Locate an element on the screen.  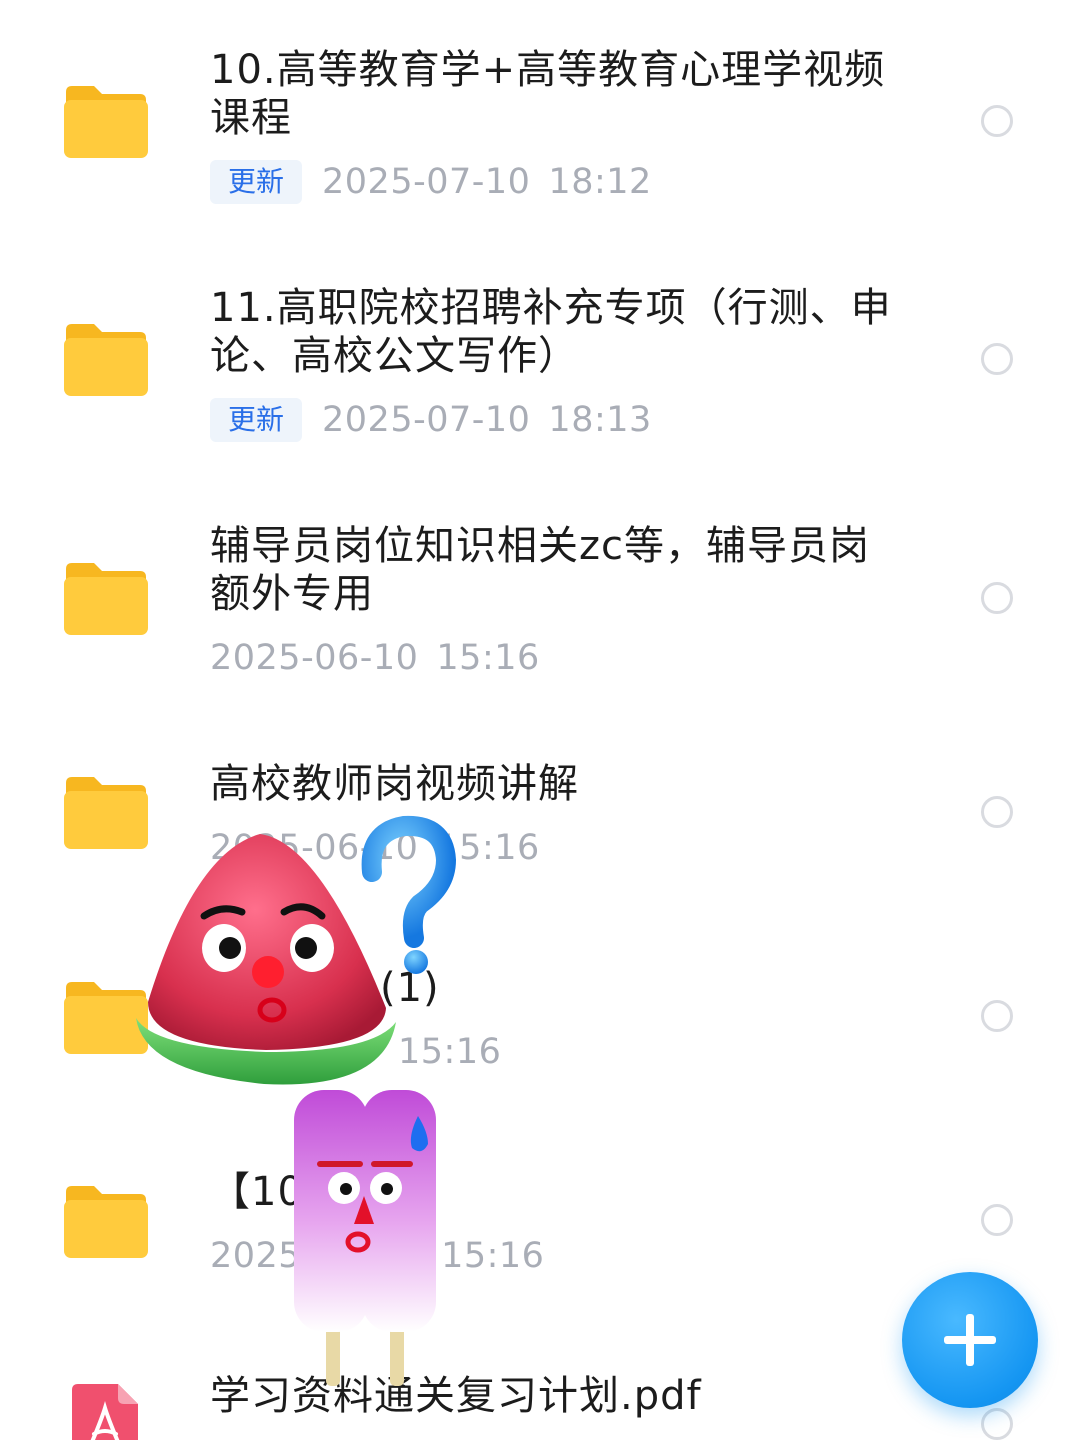
plus-icon is located at coordinates (970, 1340).